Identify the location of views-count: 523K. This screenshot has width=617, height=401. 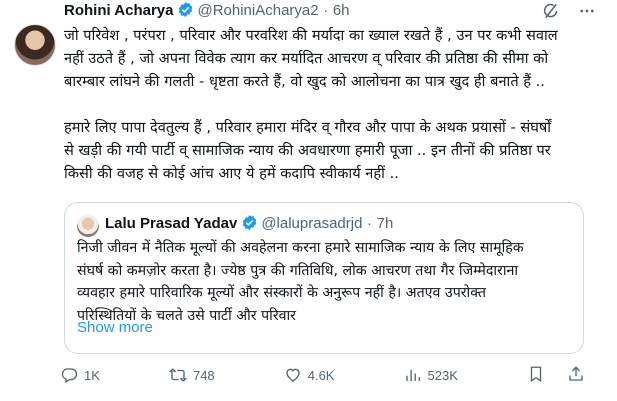
(442, 375).